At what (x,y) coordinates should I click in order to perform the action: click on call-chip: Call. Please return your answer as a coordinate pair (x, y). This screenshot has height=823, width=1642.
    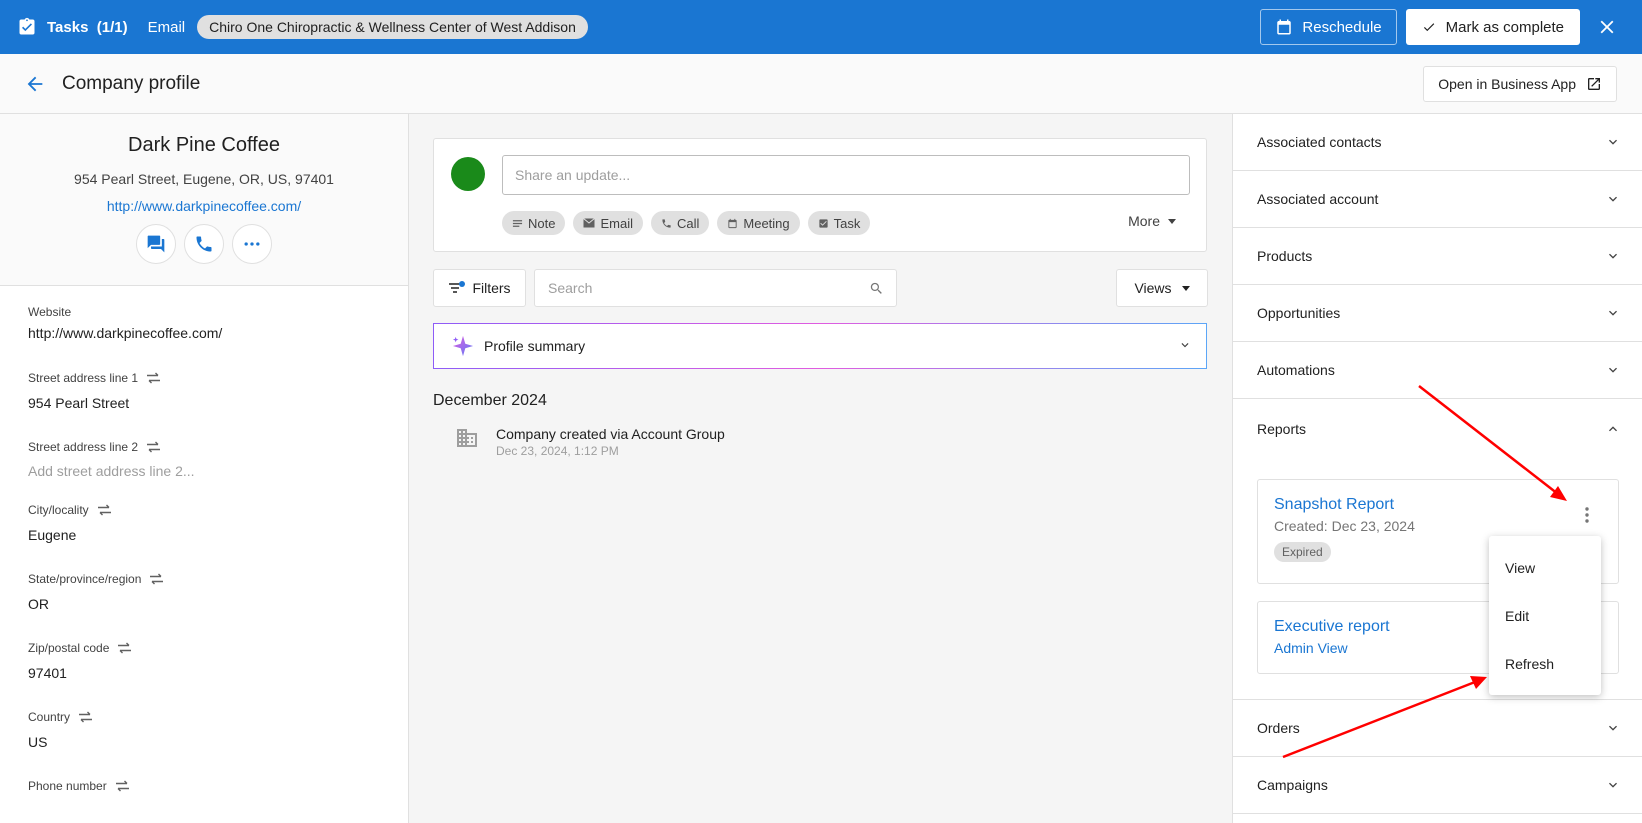
    Looking at the image, I should click on (680, 223).